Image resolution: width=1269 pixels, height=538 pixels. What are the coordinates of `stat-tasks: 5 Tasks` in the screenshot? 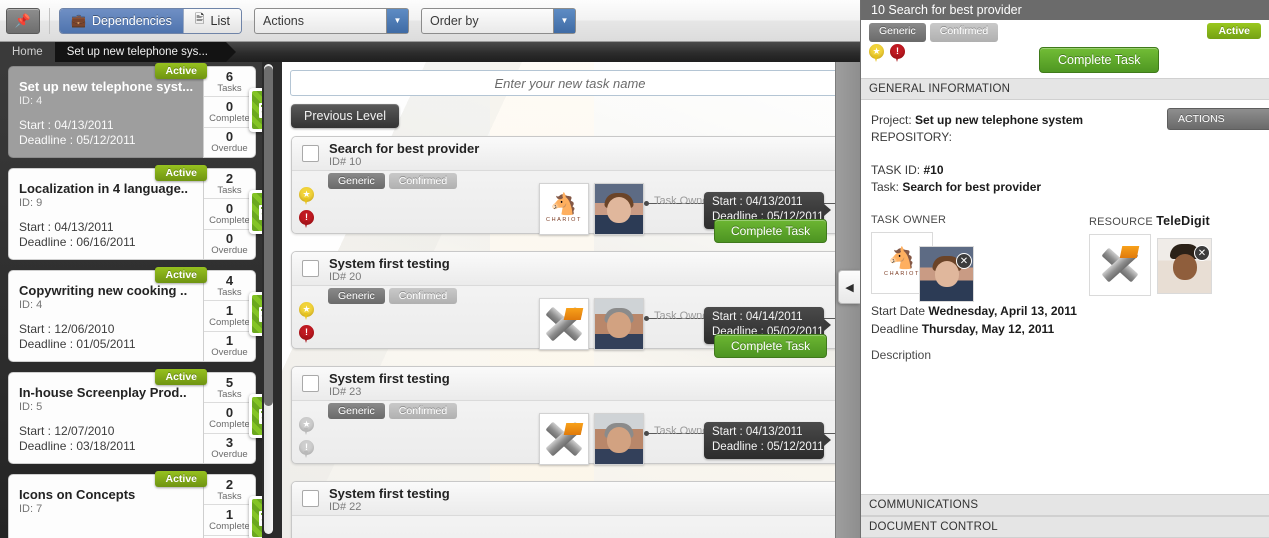 It's located at (229, 388).